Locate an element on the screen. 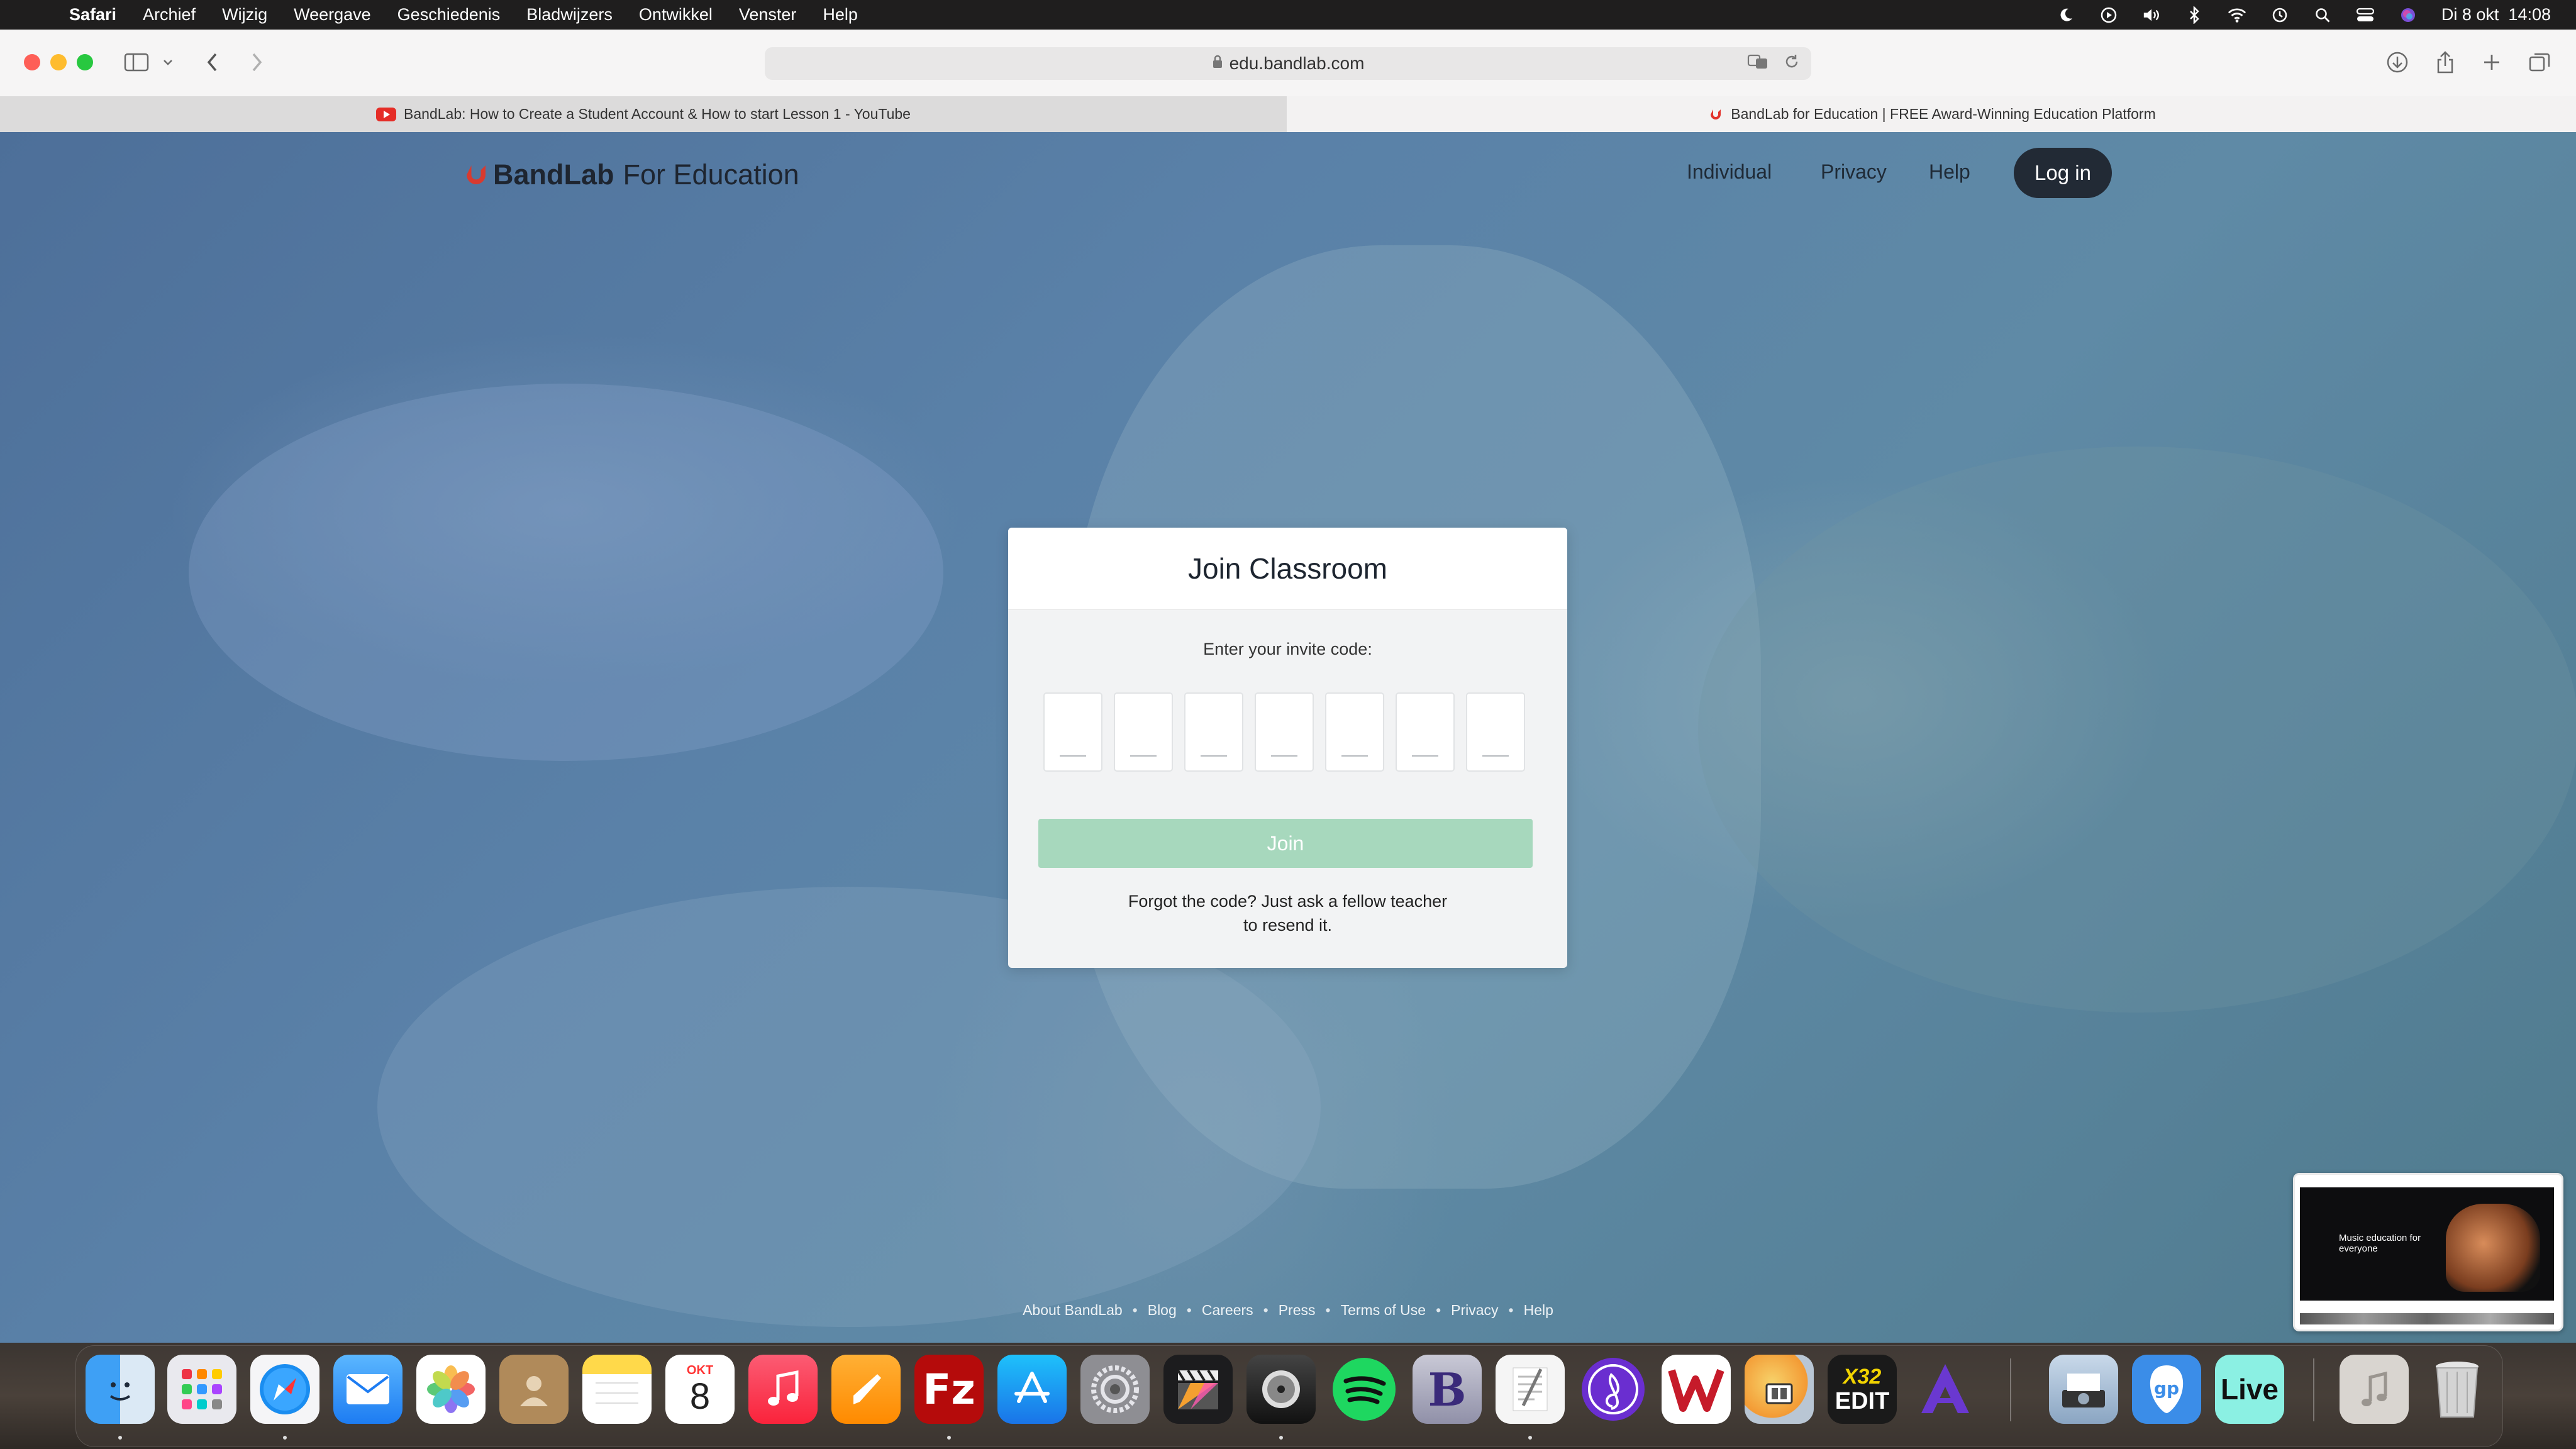  nav-link-help: Help is located at coordinates (1949, 172).